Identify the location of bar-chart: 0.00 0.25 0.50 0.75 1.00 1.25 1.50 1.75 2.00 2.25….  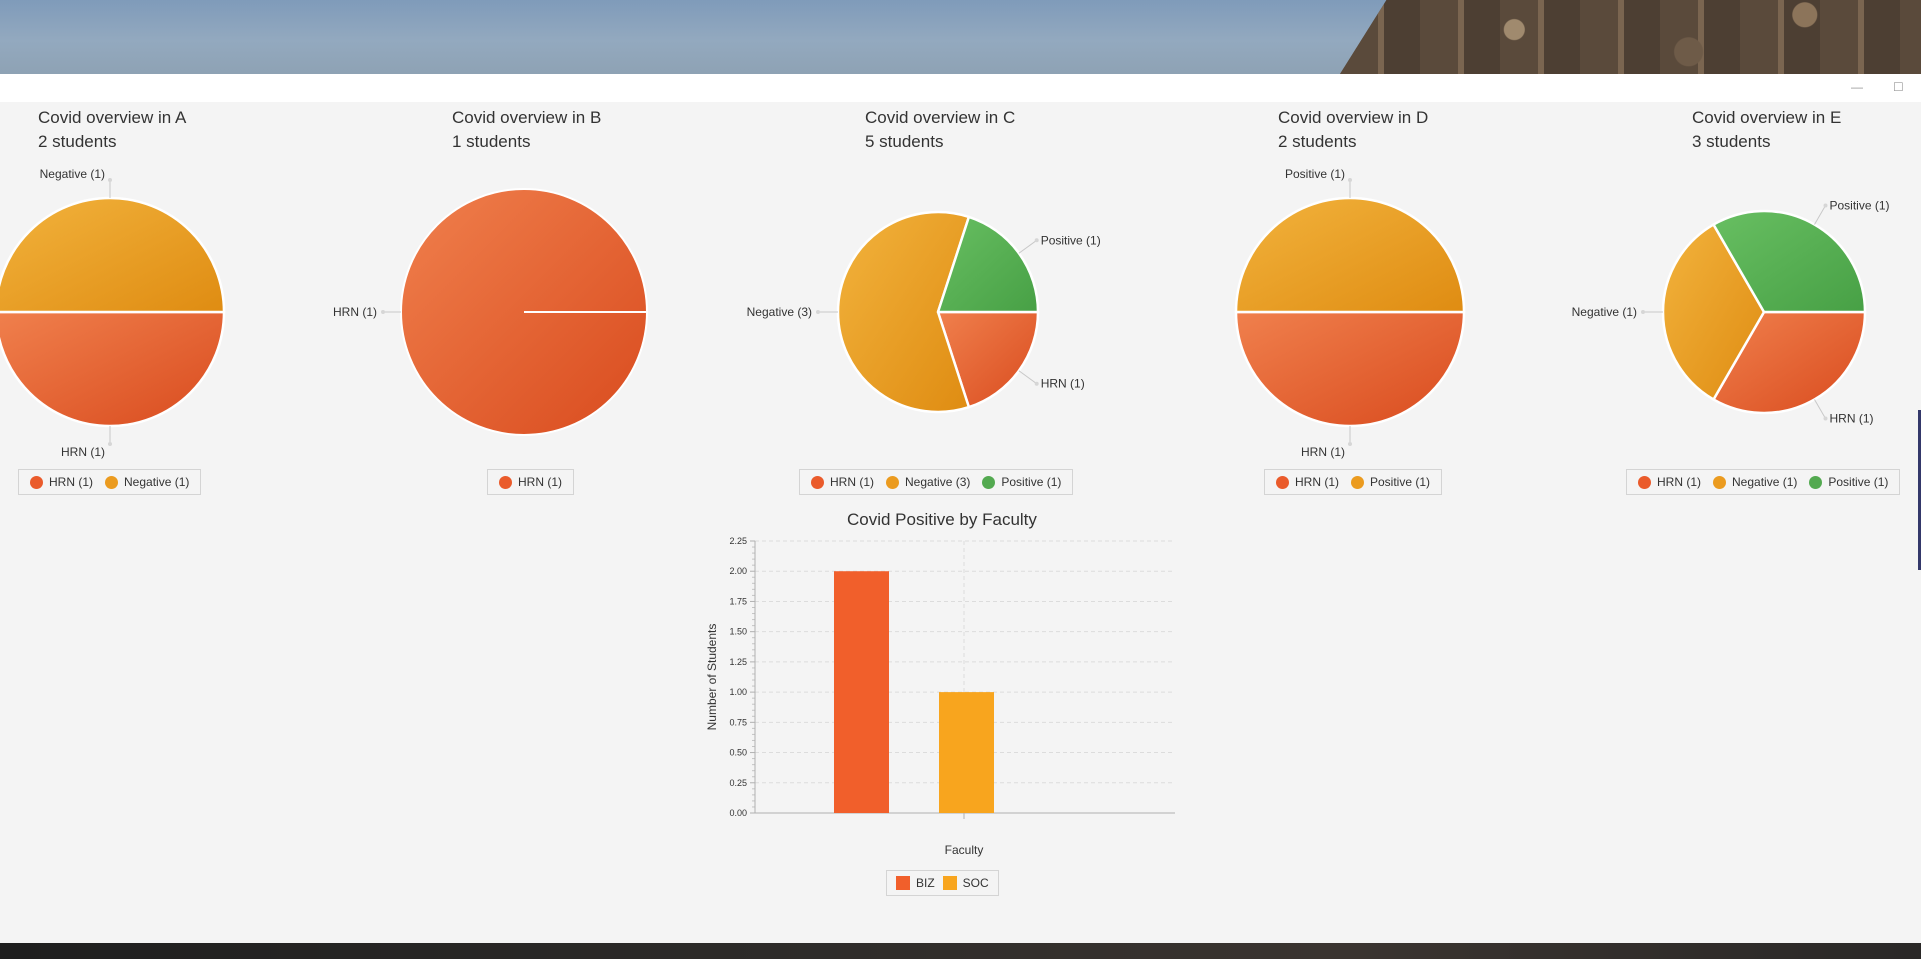
(940, 696).